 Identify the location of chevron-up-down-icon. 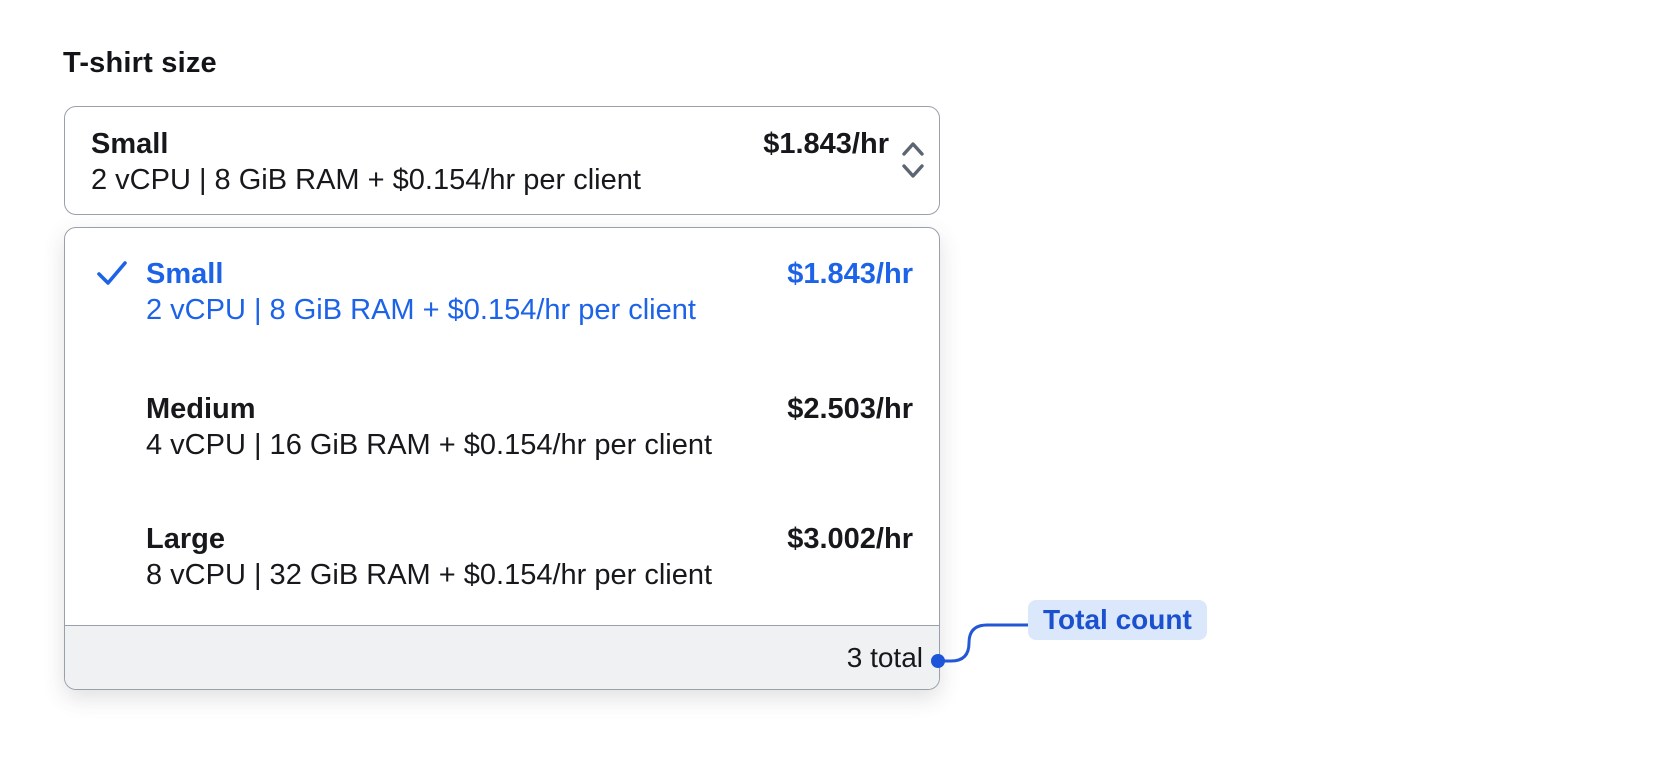
(913, 160).